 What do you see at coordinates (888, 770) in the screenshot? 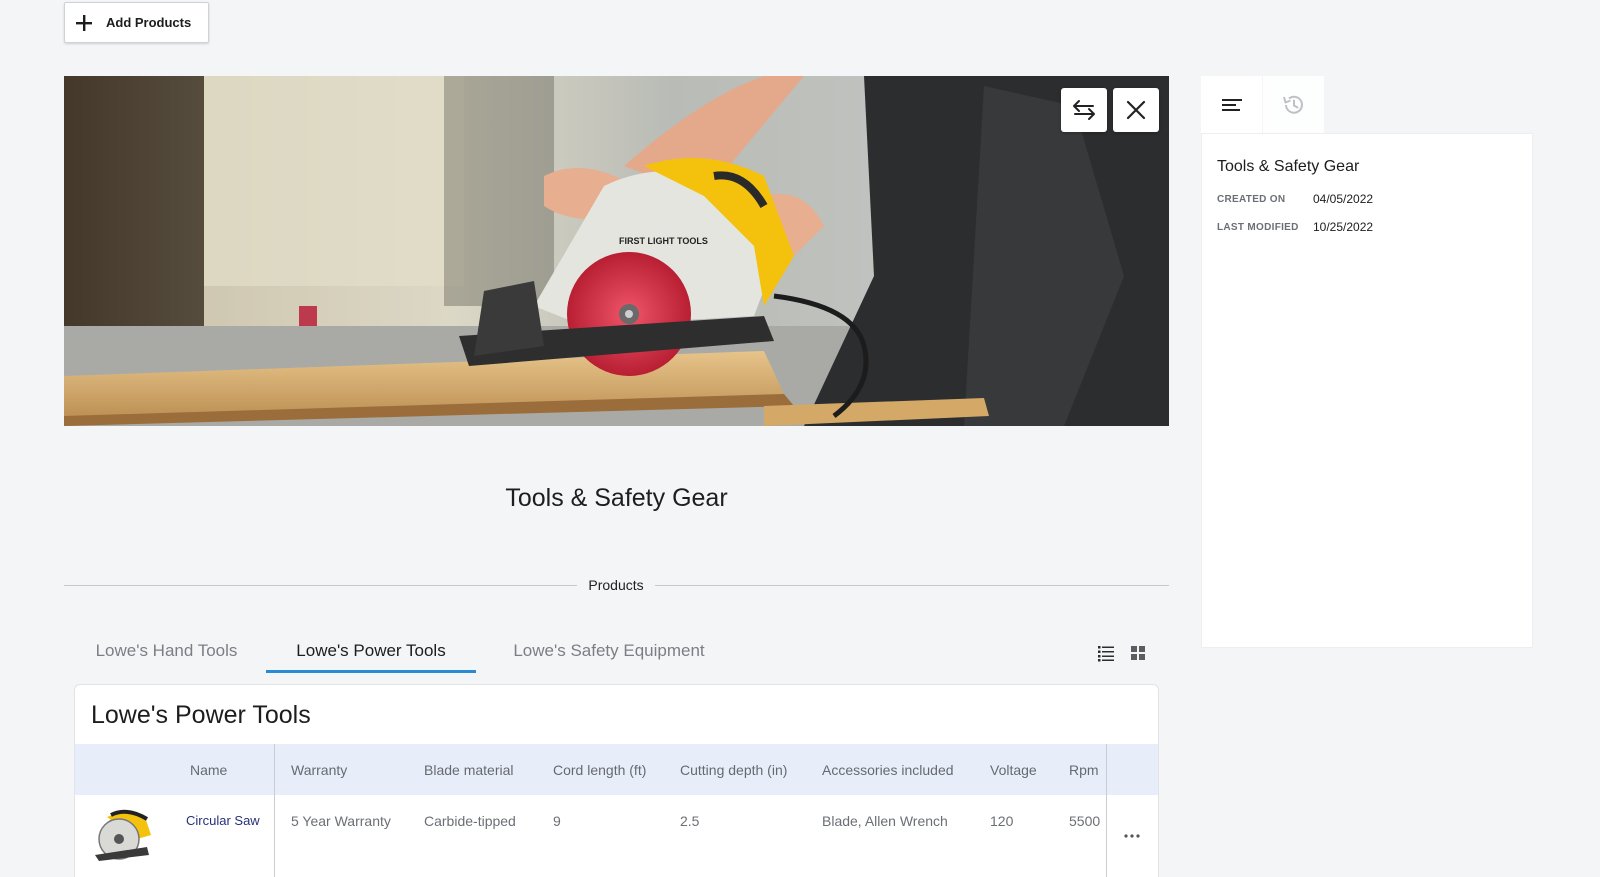
I see `column-header-accessories: Accessories included` at bounding box center [888, 770].